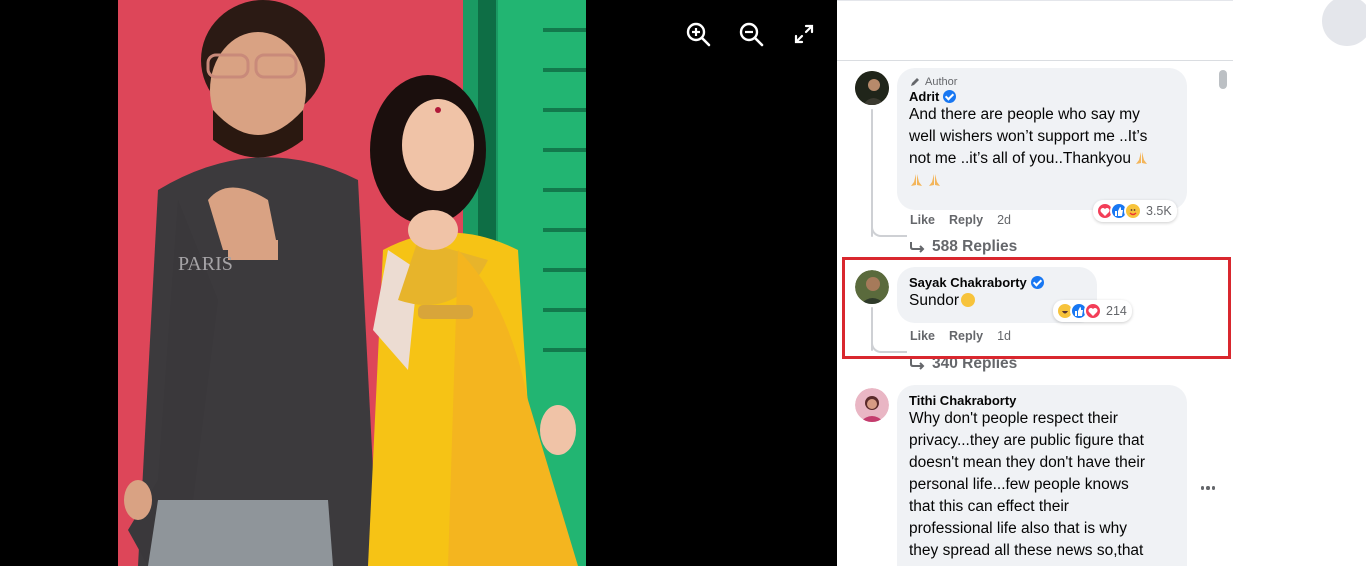 The height and width of the screenshot is (566, 1366). What do you see at coordinates (1028, 136) in the screenshot?
I see `comment-text-line: well wishers won’t support me ..It’s` at bounding box center [1028, 136].